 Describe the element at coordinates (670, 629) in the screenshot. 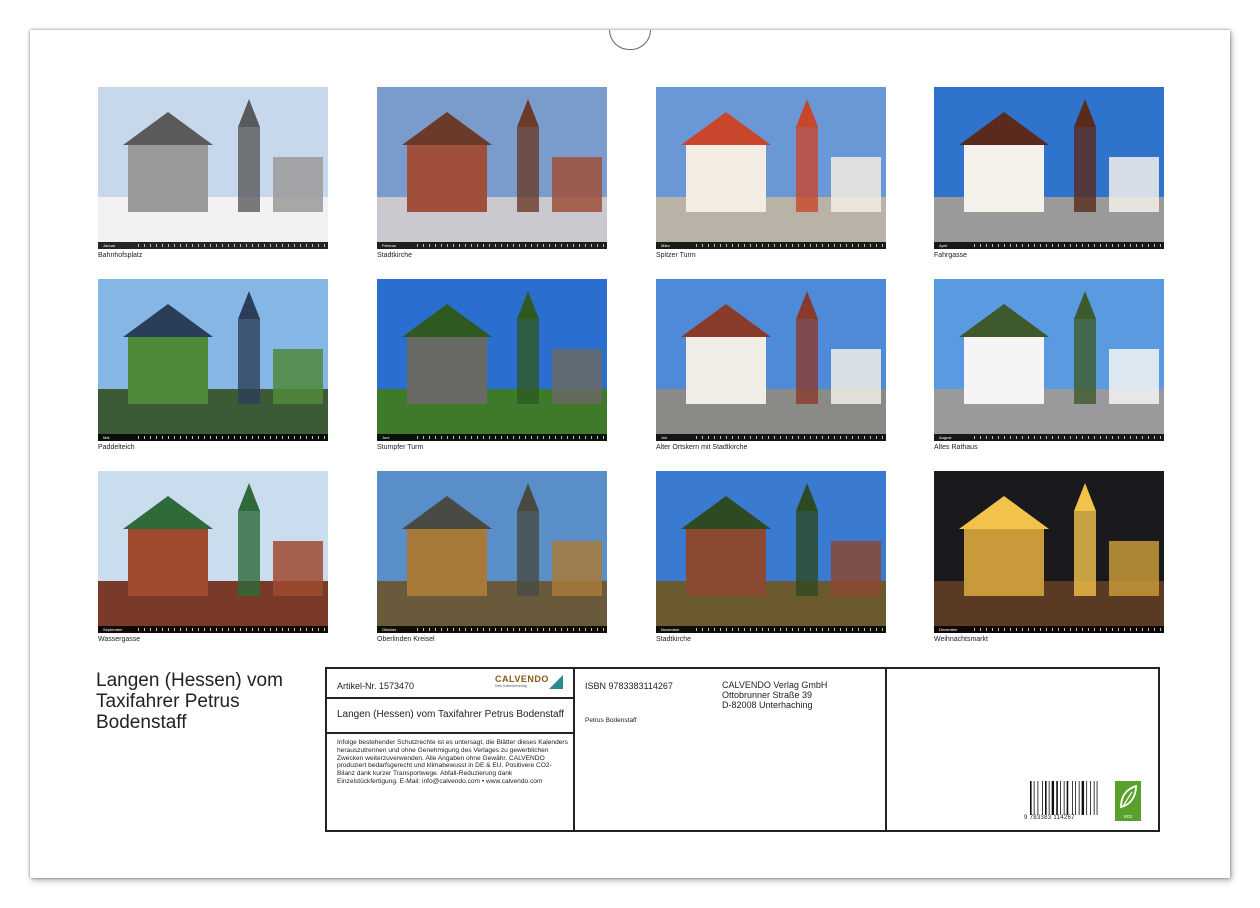

I see `month-label: November` at that location.